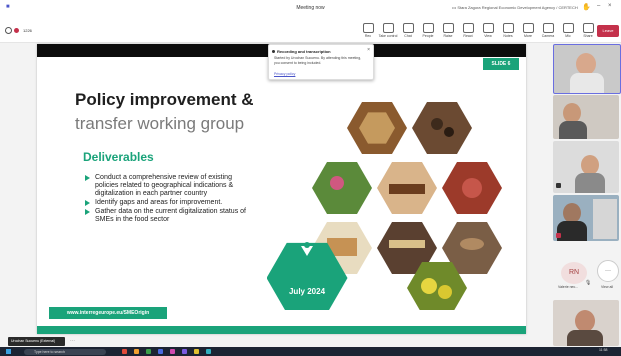 The height and width of the screenshot is (356, 621). What do you see at coordinates (508, 28) in the screenshot?
I see `notes-icon` at bounding box center [508, 28].